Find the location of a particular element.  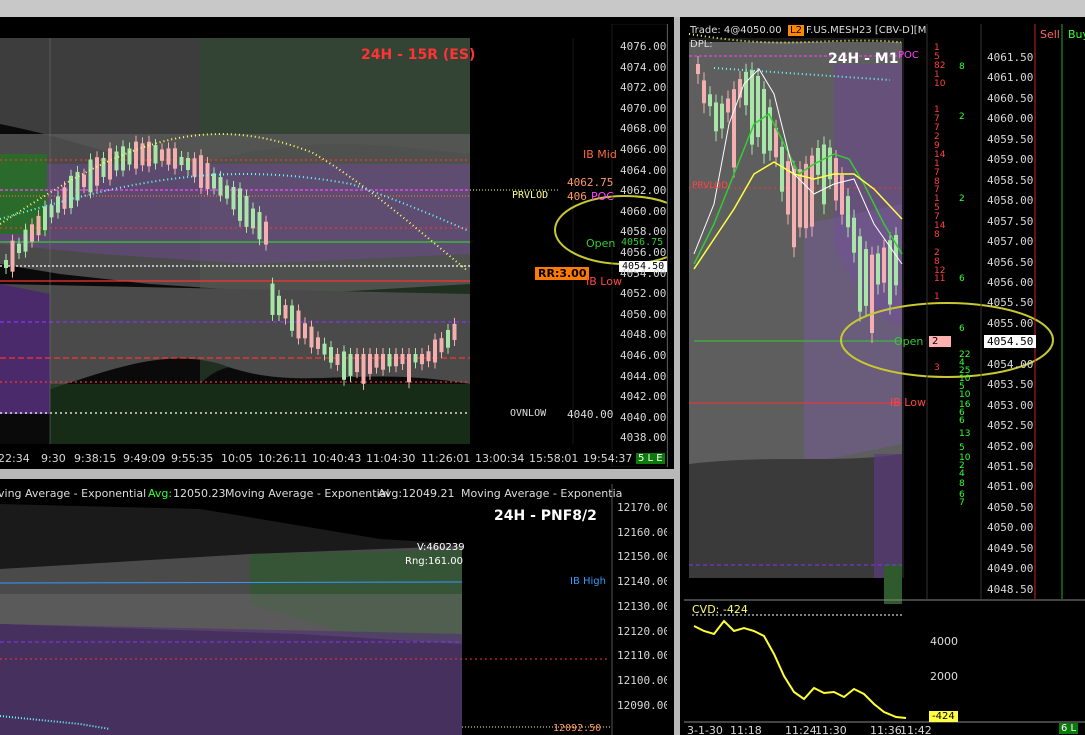

cvd-label: CVD: -424 is located at coordinates (720, 609).